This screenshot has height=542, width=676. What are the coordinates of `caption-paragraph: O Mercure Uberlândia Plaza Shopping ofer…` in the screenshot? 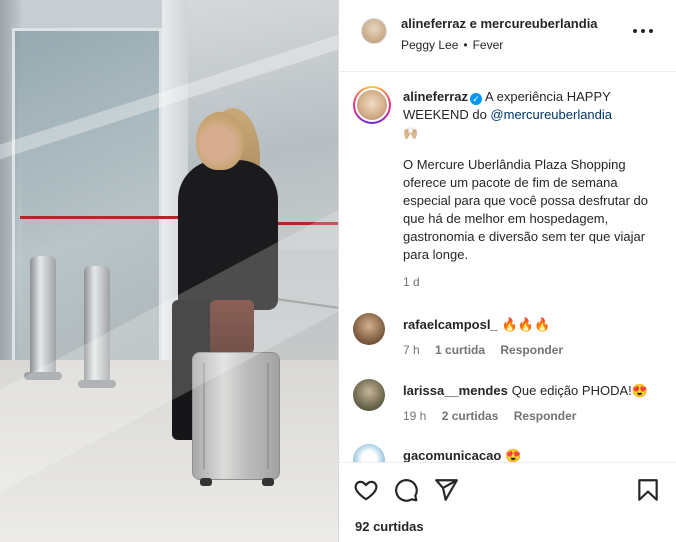 It's located at (525, 209).